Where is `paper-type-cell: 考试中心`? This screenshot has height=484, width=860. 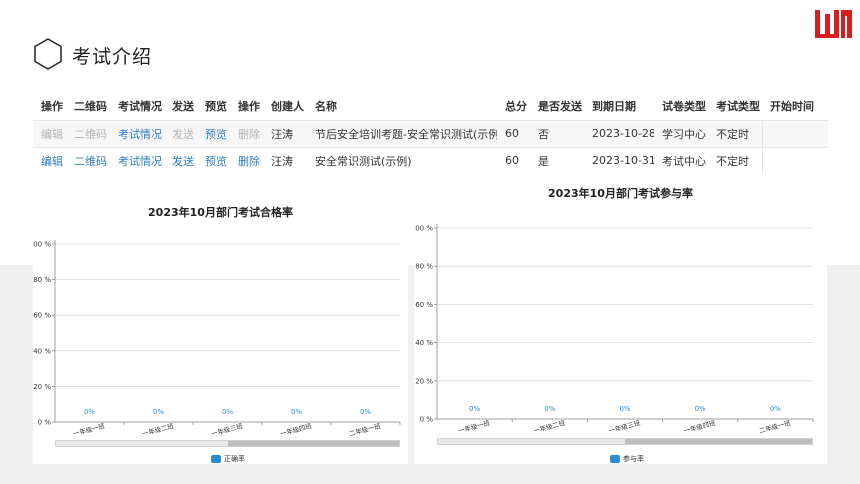
paper-type-cell: 考试中心 is located at coordinates (681, 160).